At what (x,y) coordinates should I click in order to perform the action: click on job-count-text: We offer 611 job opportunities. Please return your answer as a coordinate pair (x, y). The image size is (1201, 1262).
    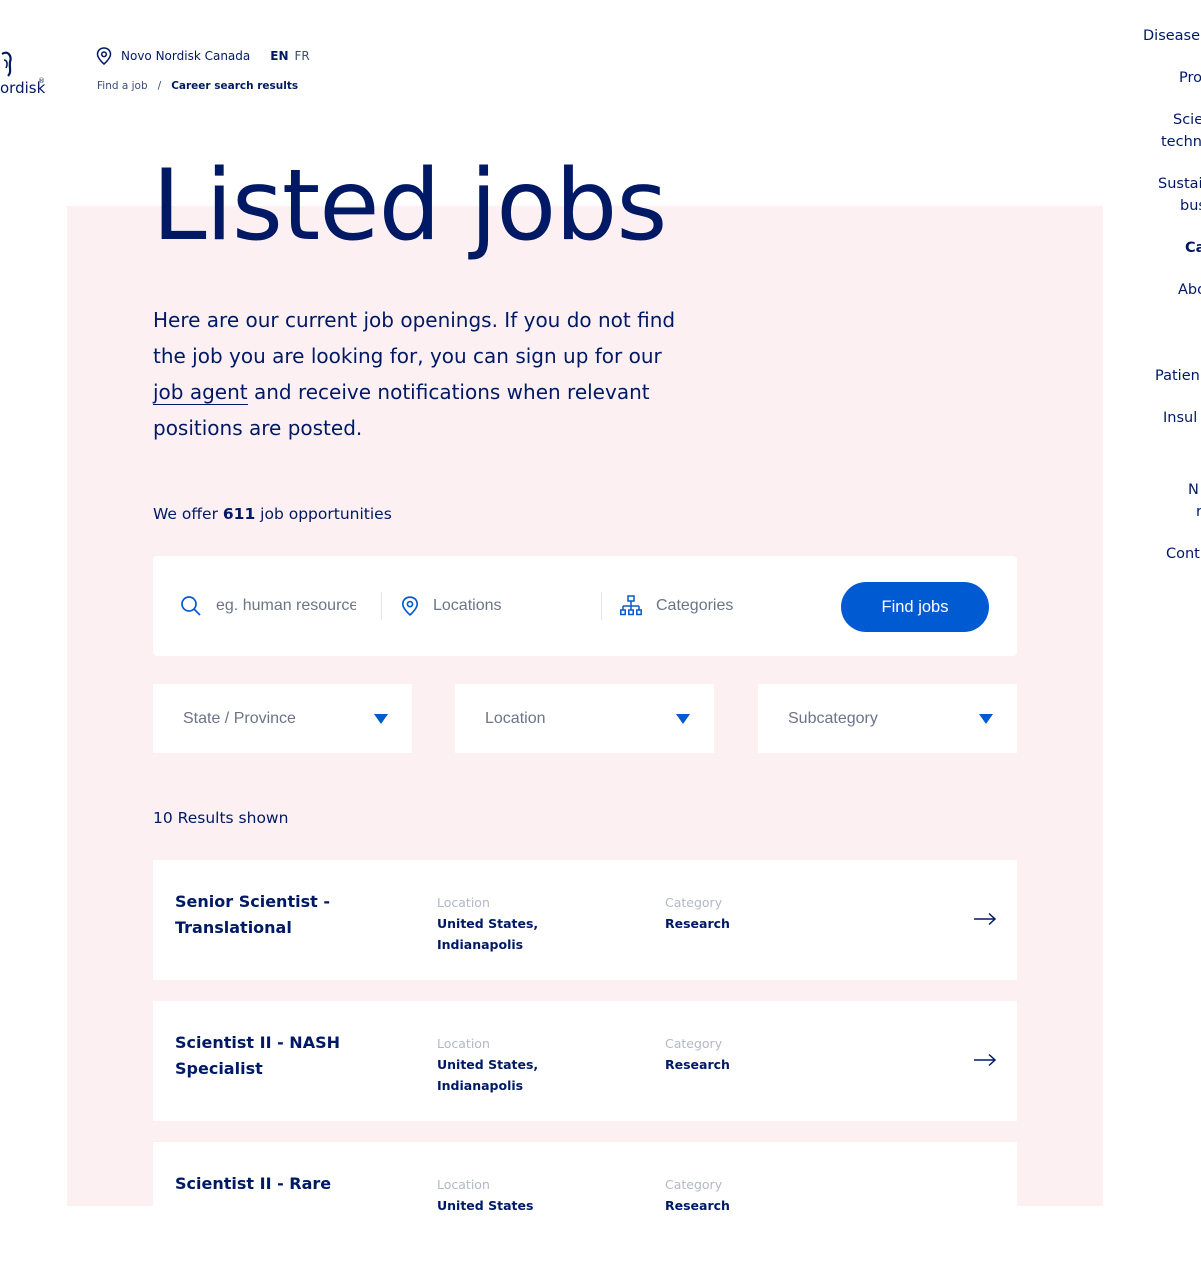
    Looking at the image, I should click on (272, 514).